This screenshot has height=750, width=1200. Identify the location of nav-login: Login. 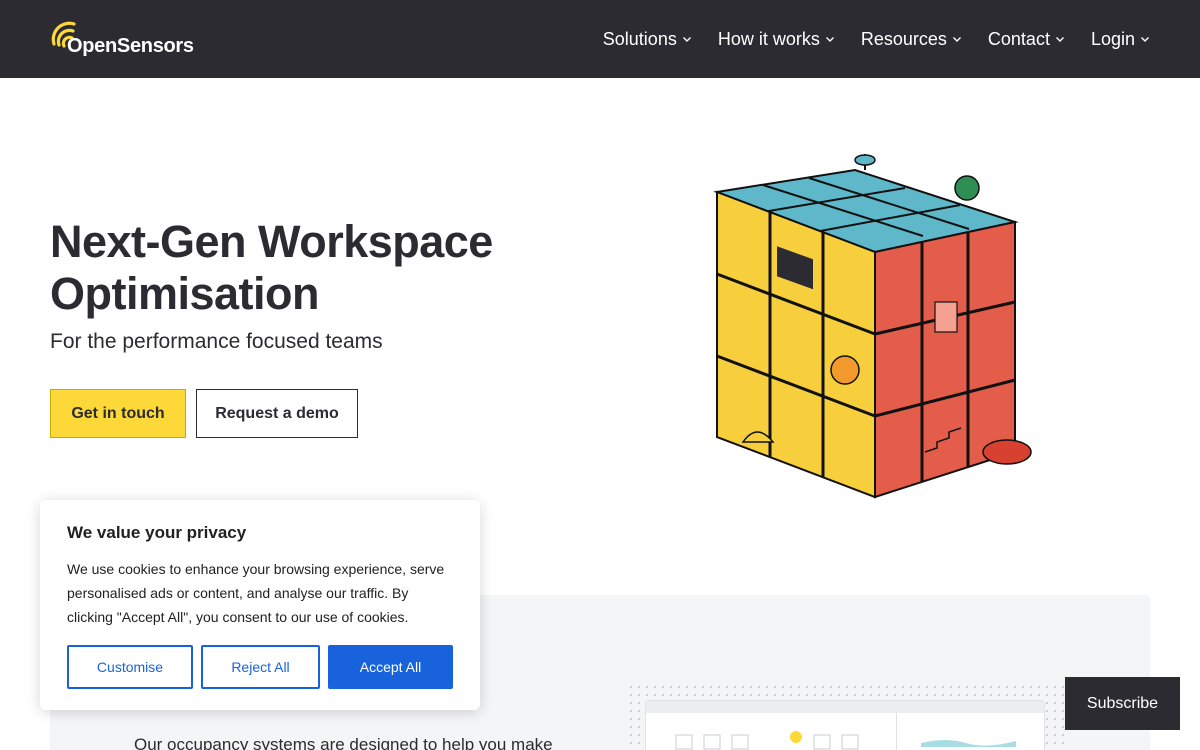
(1120, 39).